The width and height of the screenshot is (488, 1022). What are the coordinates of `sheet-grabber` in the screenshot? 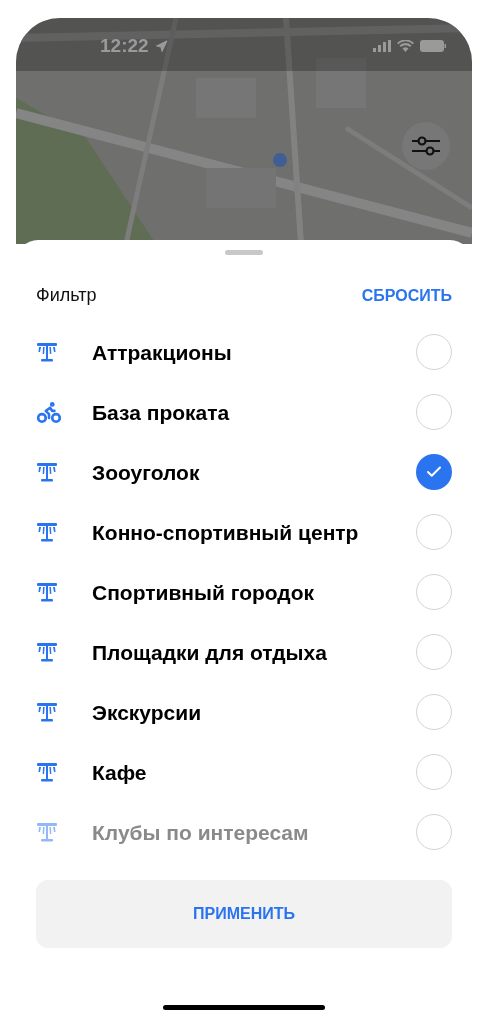 It's located at (244, 252).